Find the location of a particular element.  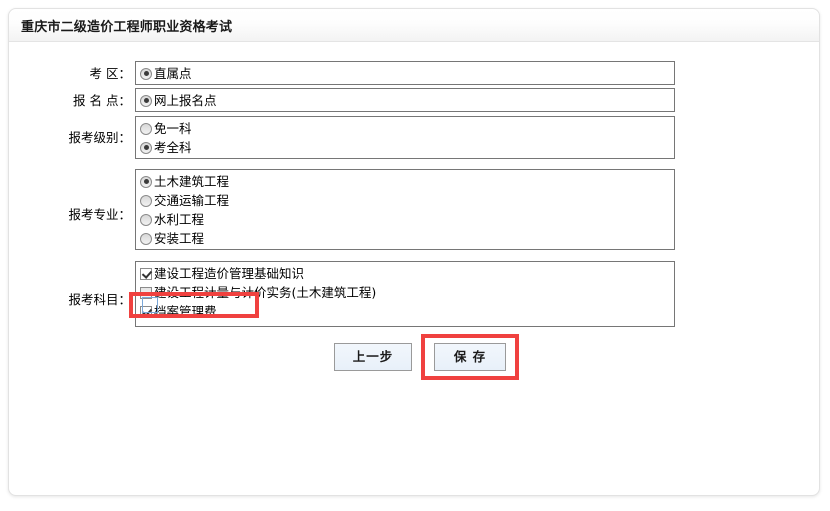

radio-option: 安装工程 is located at coordinates (405, 238).